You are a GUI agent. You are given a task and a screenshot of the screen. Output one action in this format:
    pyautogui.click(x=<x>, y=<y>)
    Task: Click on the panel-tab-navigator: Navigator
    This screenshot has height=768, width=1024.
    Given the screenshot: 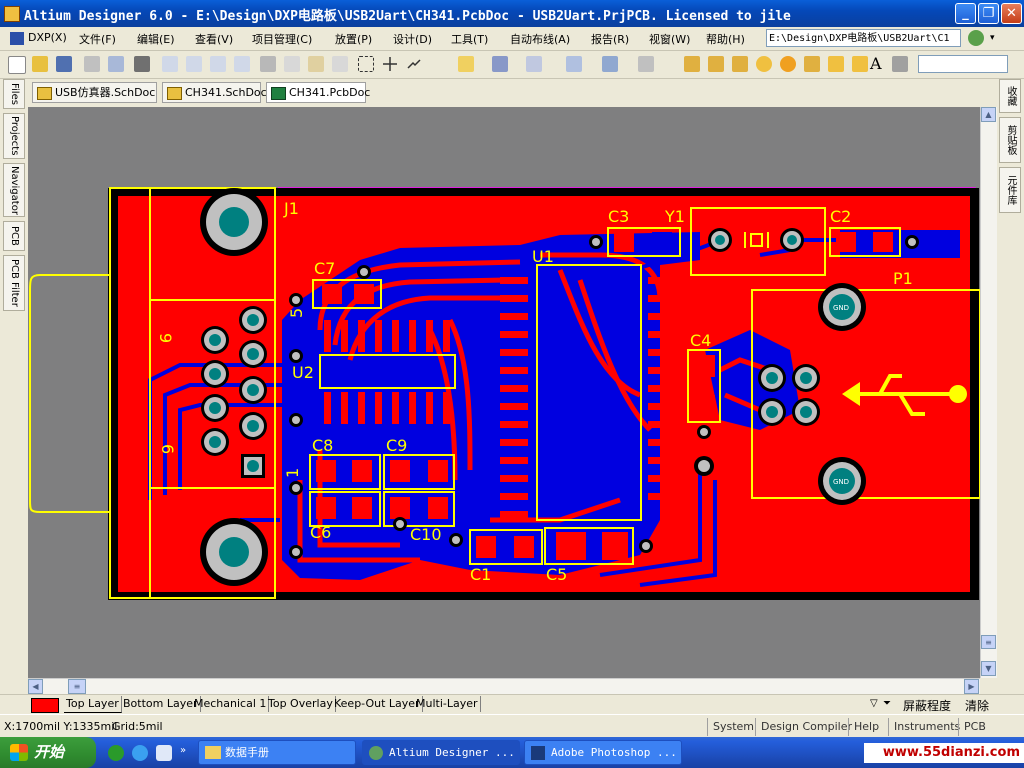 What is the action you would take?
    pyautogui.click(x=14, y=190)
    